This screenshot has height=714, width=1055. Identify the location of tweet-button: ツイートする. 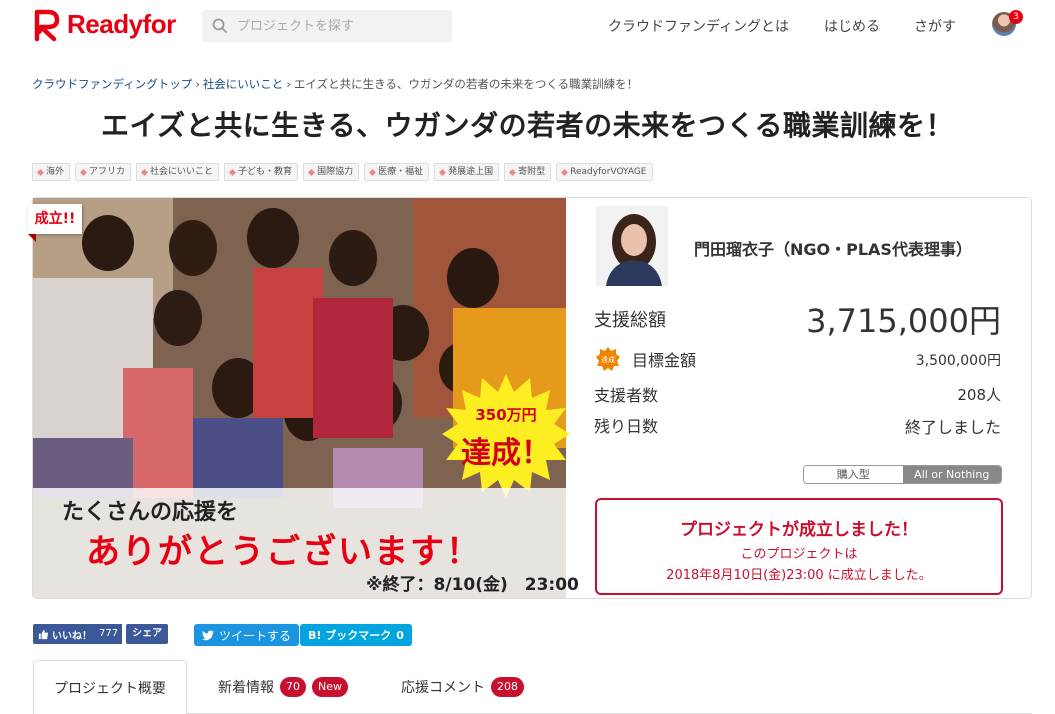
(247, 635).